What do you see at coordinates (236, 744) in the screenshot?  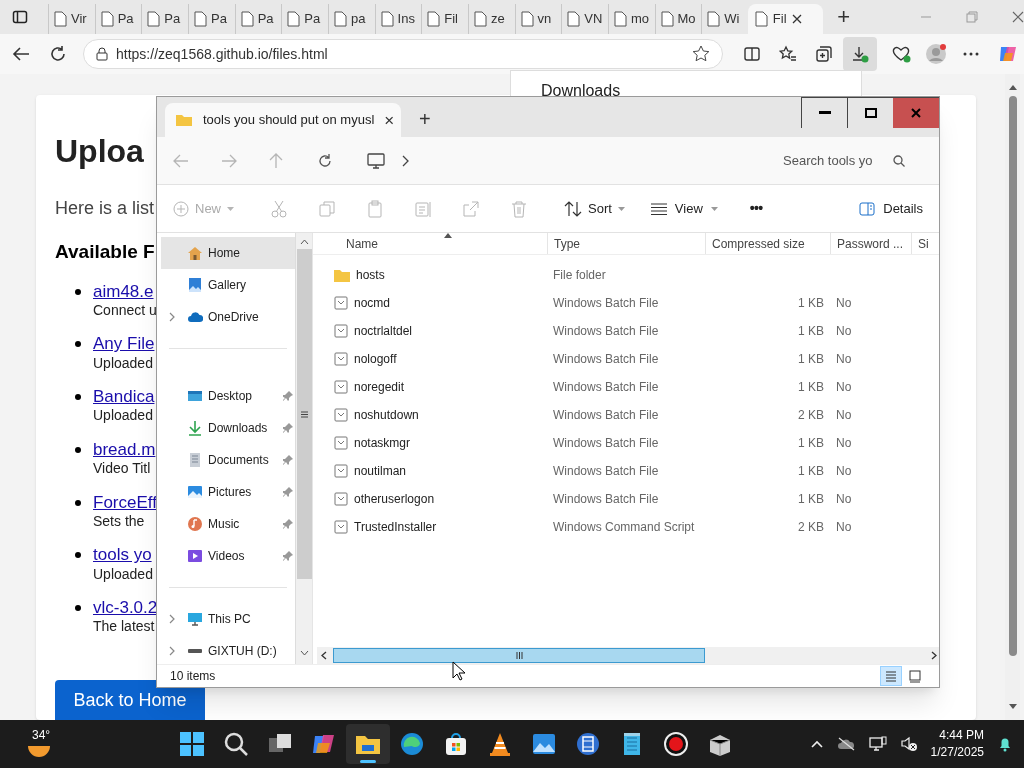 I see `search-icon` at bounding box center [236, 744].